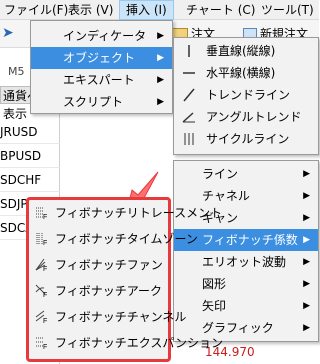  What do you see at coordinates (220, 10) in the screenshot?
I see `menu-chart: チャート (C)` at bounding box center [220, 10].